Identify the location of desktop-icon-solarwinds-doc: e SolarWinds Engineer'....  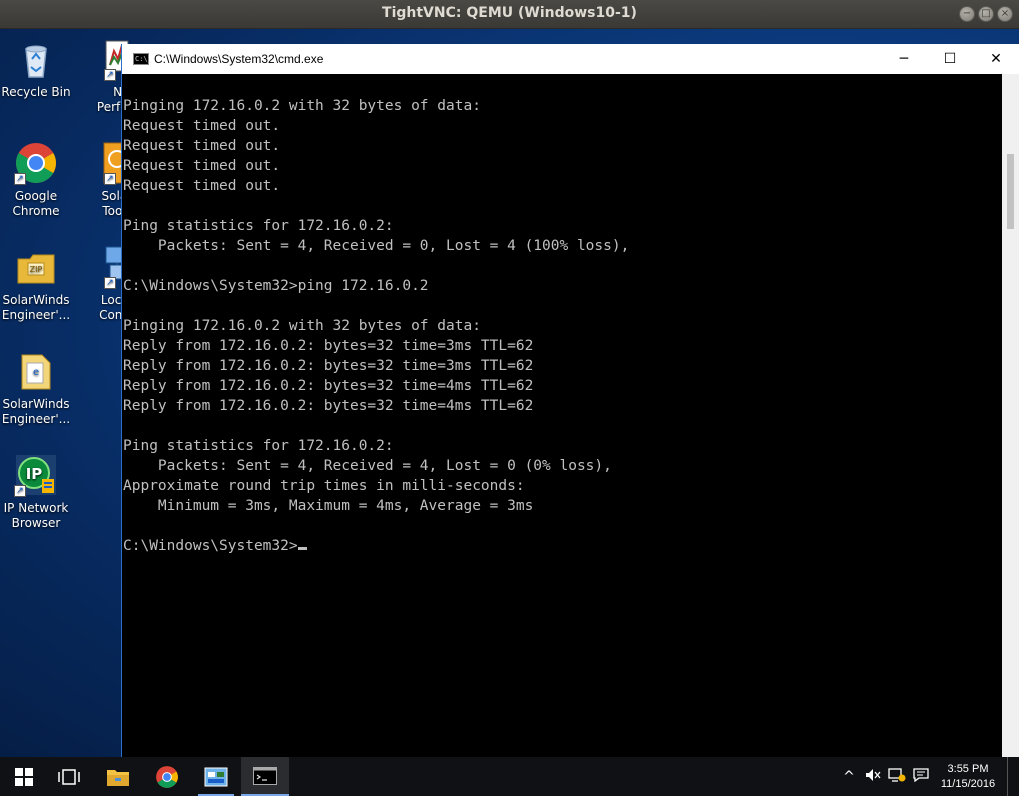
(36, 388).